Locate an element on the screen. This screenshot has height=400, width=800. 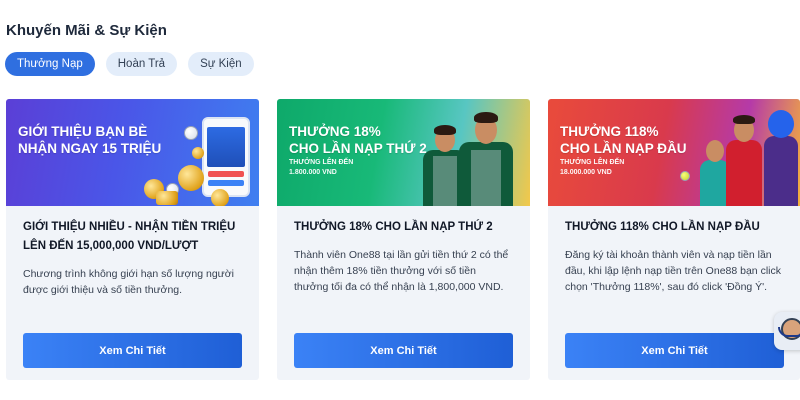
banner-subtext: THƯỞNG LÊN ĐẾN 1.800.000 VND is located at coordinates (321, 168).